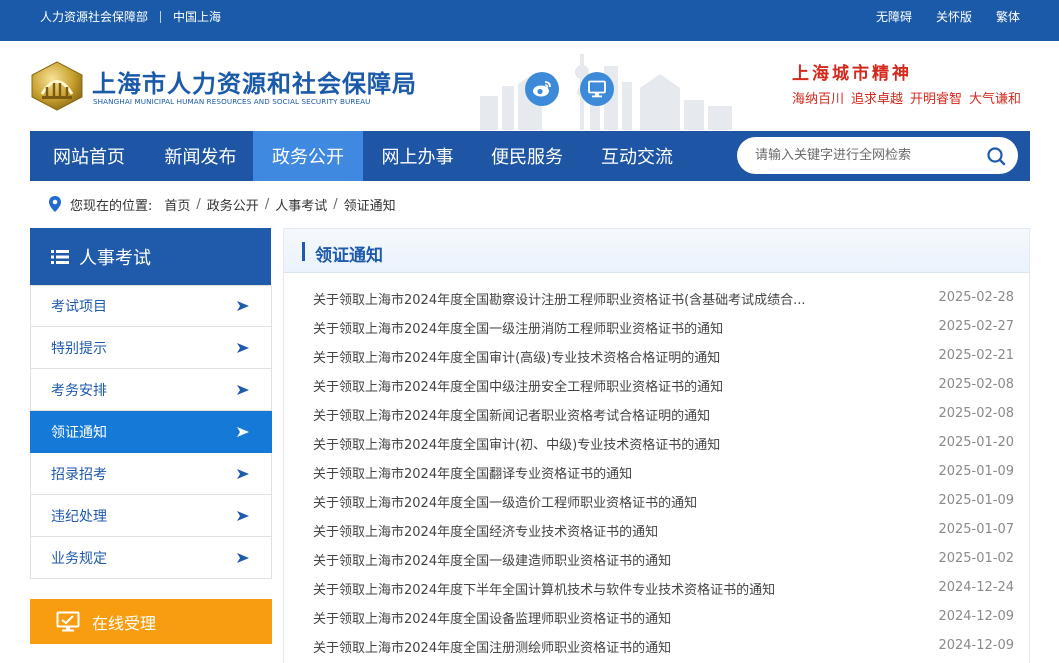 This screenshot has height=663, width=1059. I want to click on link-china-shanghai: 中国上海, so click(197, 16).